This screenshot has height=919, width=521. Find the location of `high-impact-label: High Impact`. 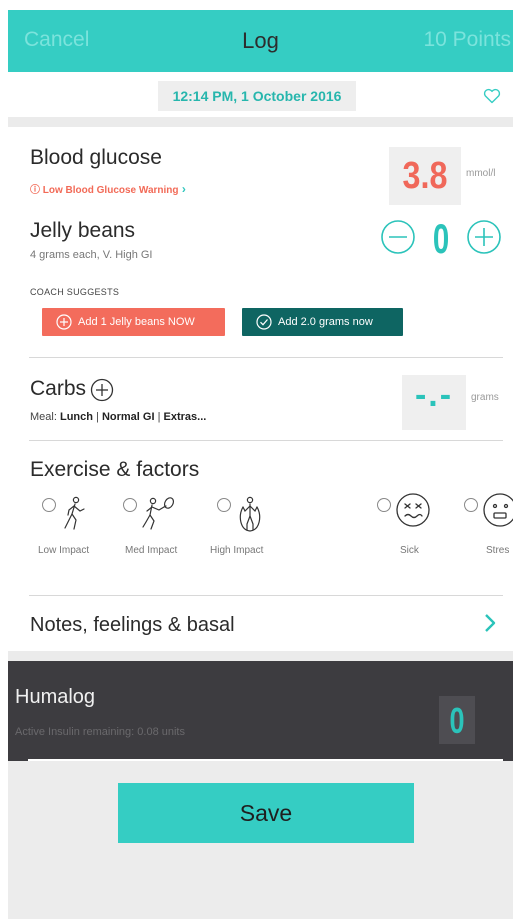

high-impact-label: High Impact is located at coordinates (237, 550).